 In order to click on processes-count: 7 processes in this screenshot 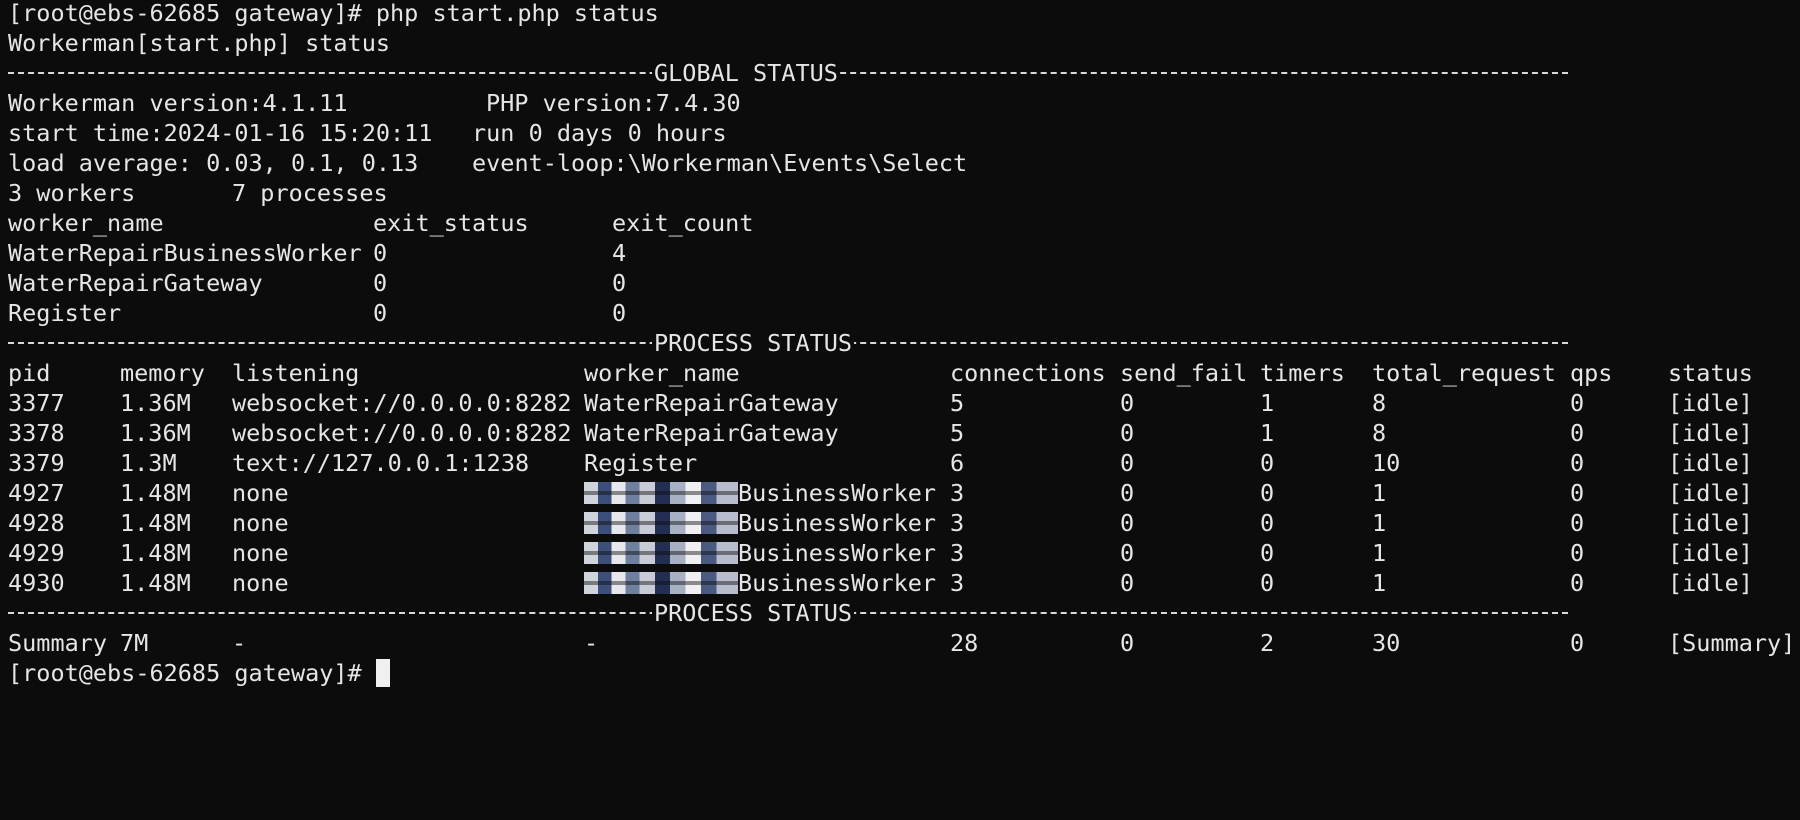, I will do `click(310, 193)`.